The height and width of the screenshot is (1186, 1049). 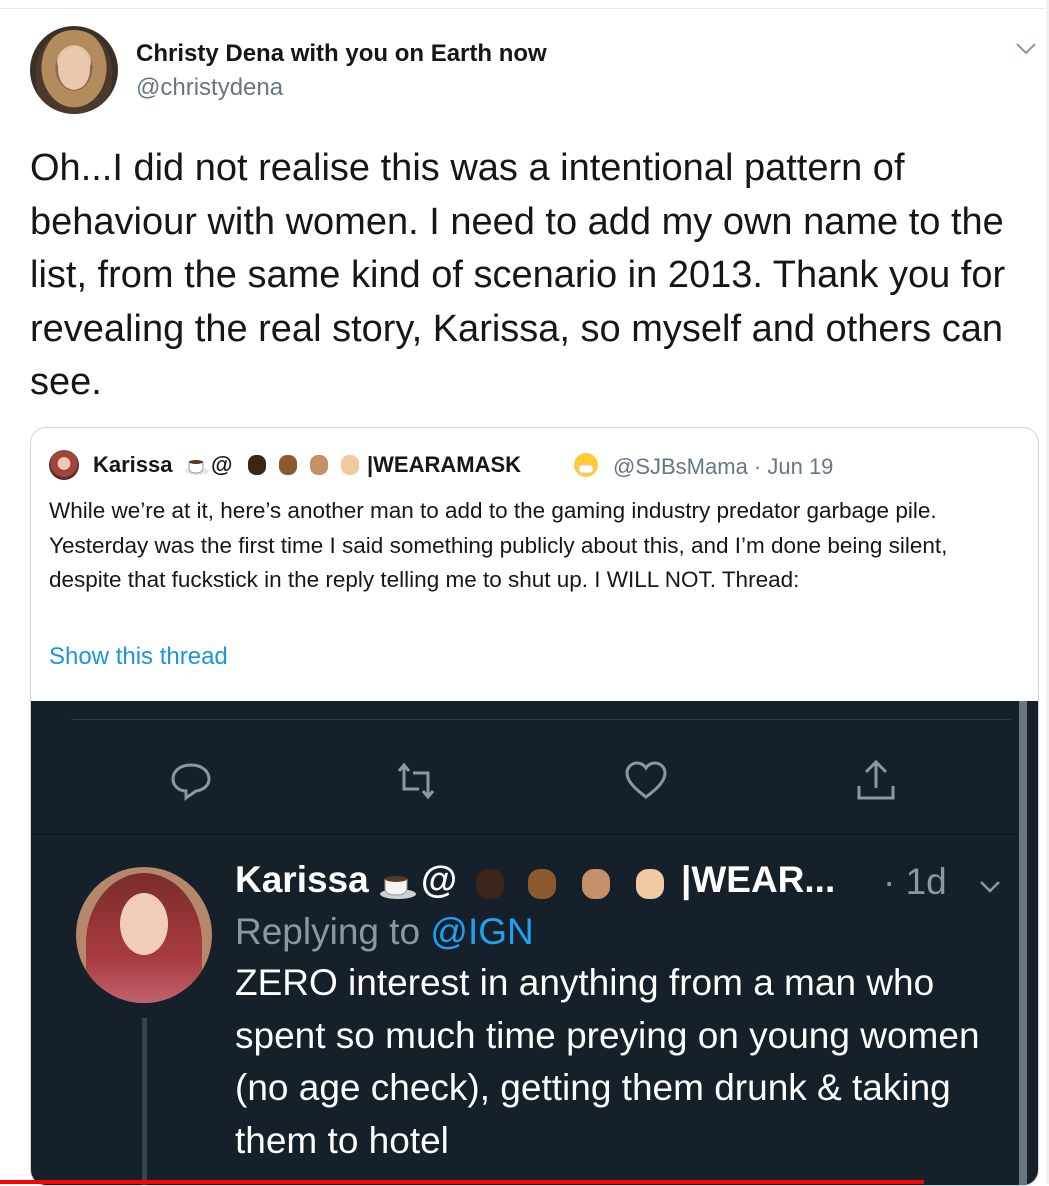 What do you see at coordinates (144, 1101) in the screenshot?
I see `thread-connector-line` at bounding box center [144, 1101].